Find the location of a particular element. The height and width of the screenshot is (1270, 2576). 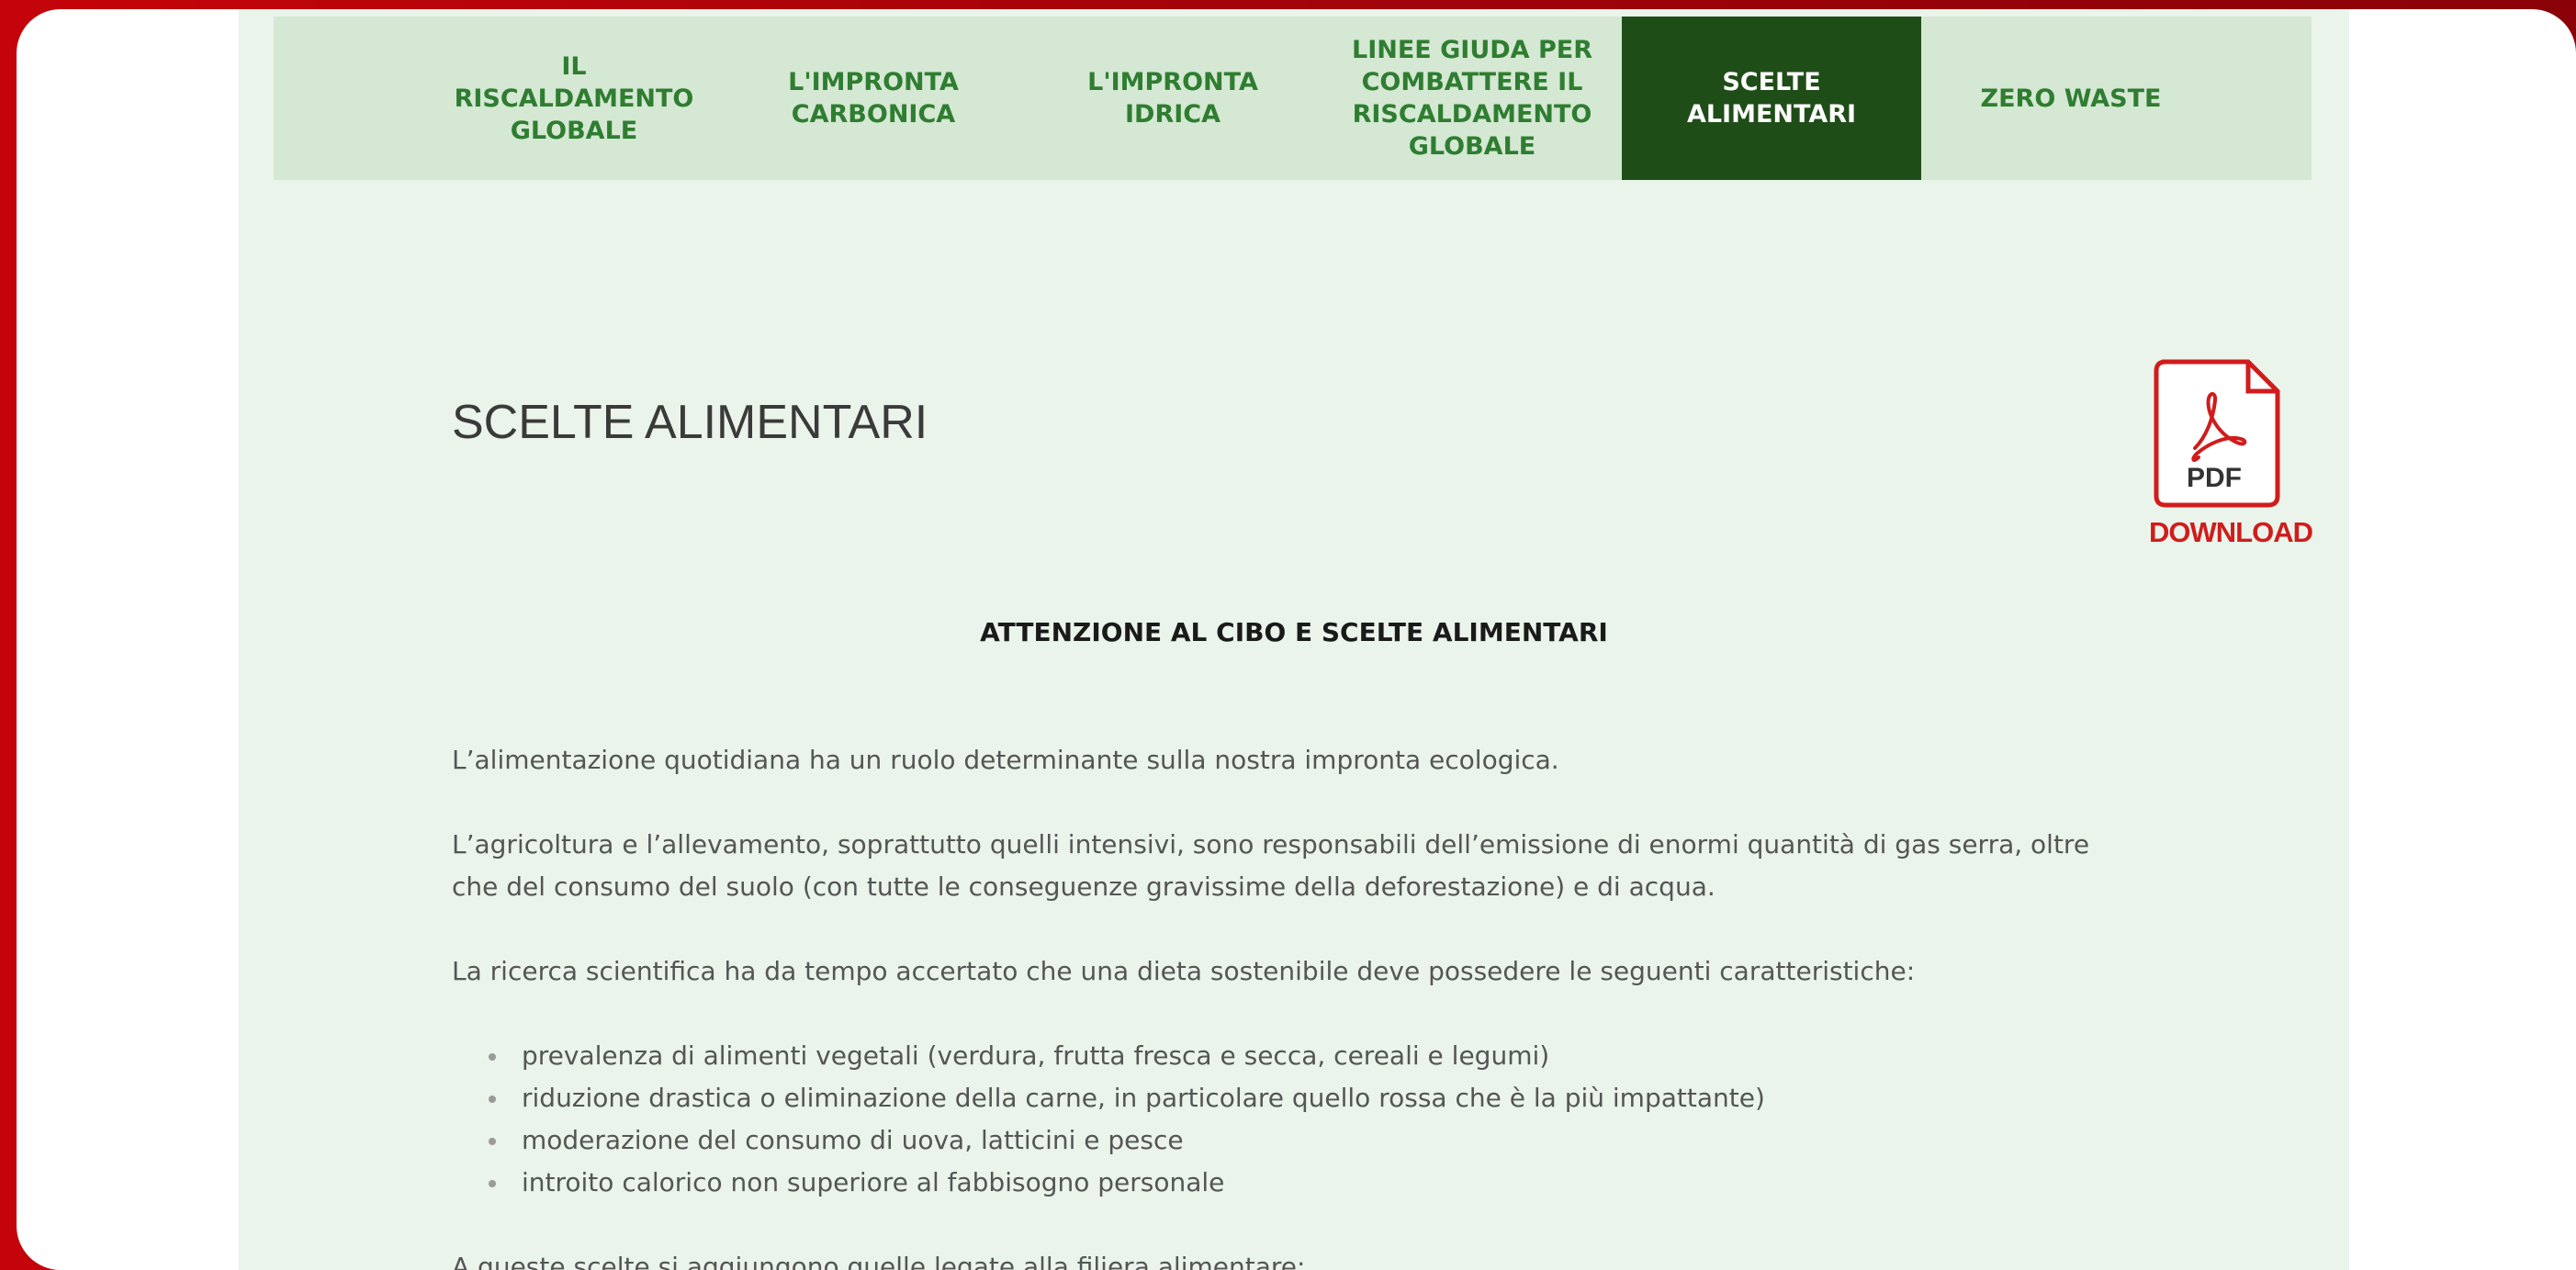

pdf-icon-text: PDF is located at coordinates (2214, 478).